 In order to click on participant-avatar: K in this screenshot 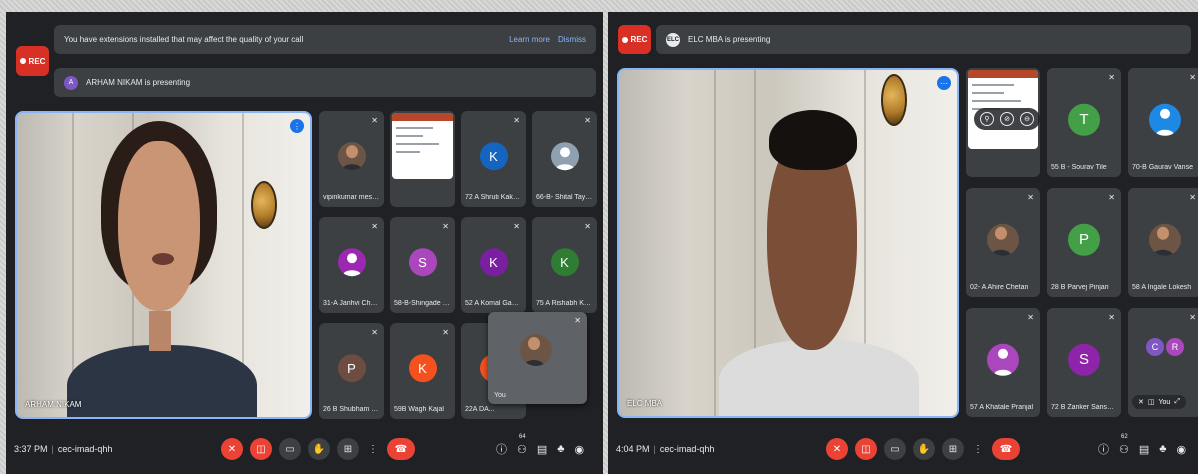, I will do `click(493, 156)`.